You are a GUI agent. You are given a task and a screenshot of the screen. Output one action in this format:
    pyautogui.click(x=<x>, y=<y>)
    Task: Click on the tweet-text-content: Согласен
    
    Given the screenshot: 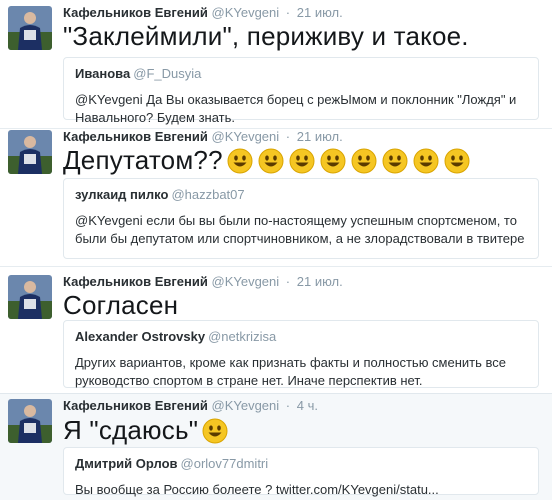 What is the action you would take?
    pyautogui.click(x=121, y=305)
    